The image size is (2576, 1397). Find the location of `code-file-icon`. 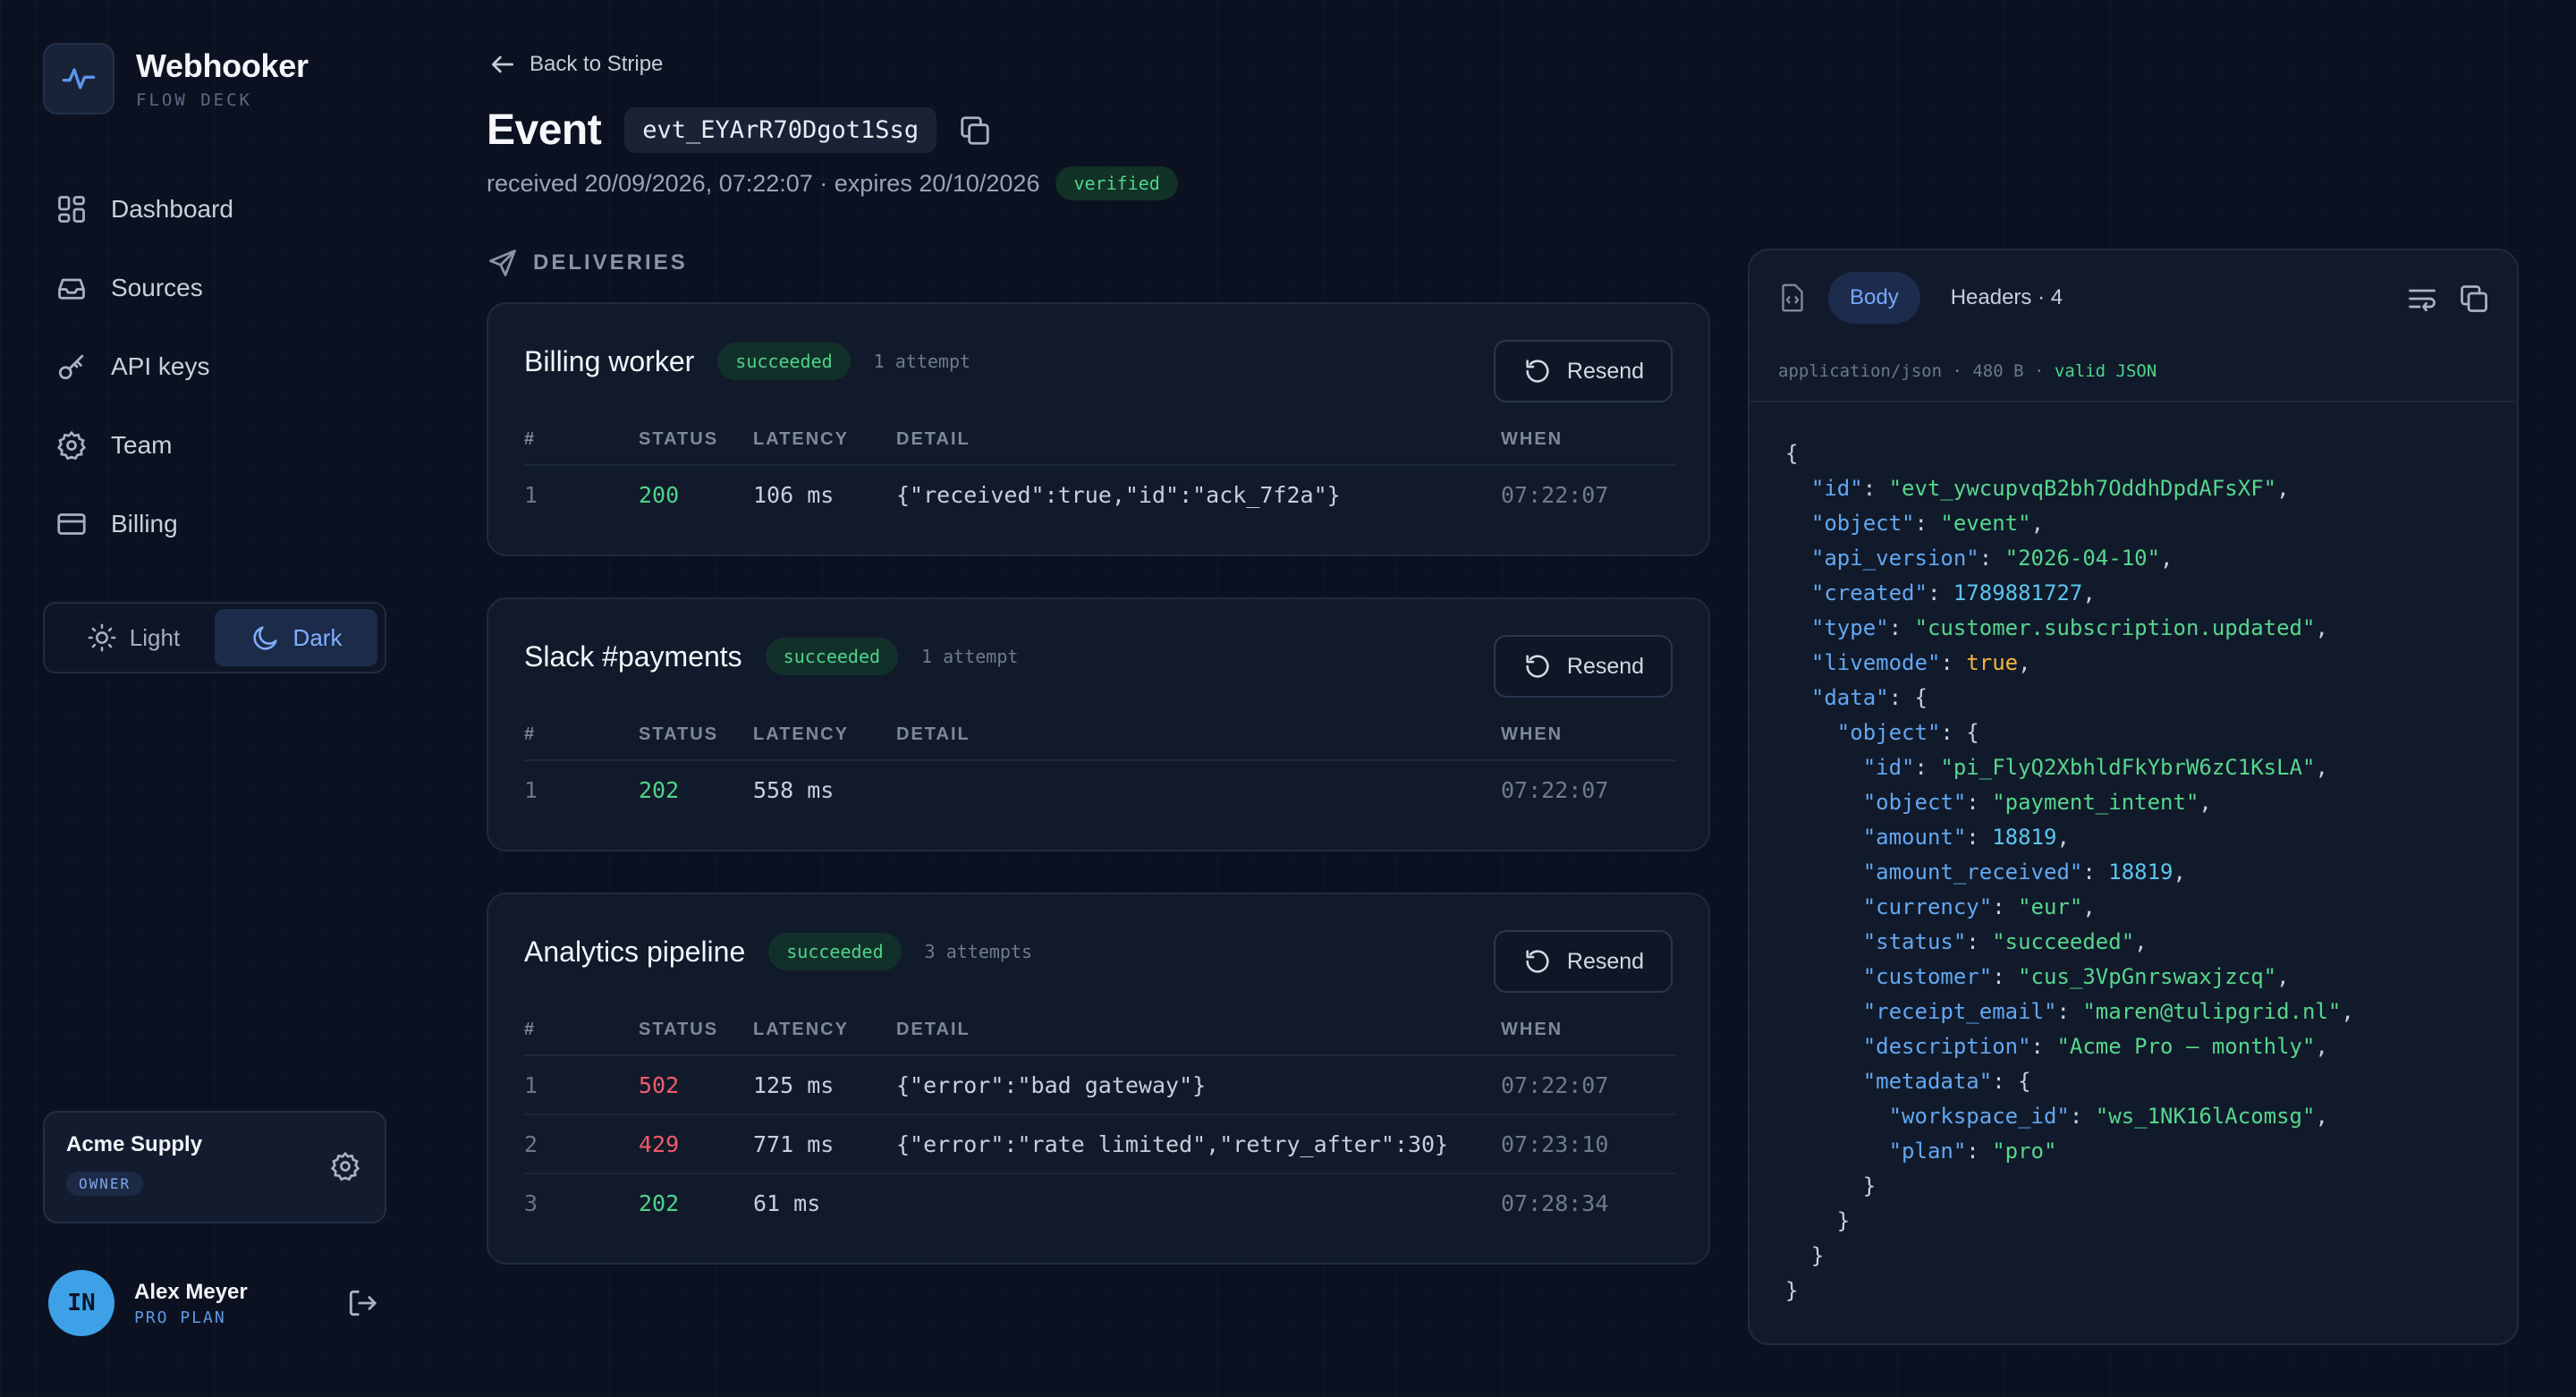

code-file-icon is located at coordinates (1792, 298).